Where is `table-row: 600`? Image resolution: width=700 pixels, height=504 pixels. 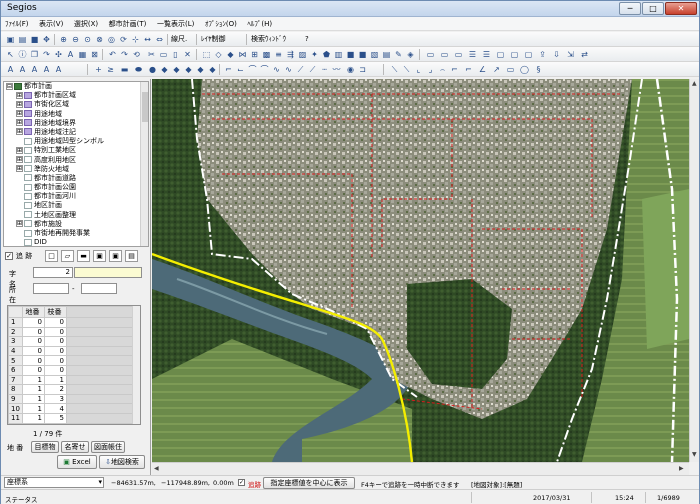 table-row: 600 is located at coordinates (70, 370).